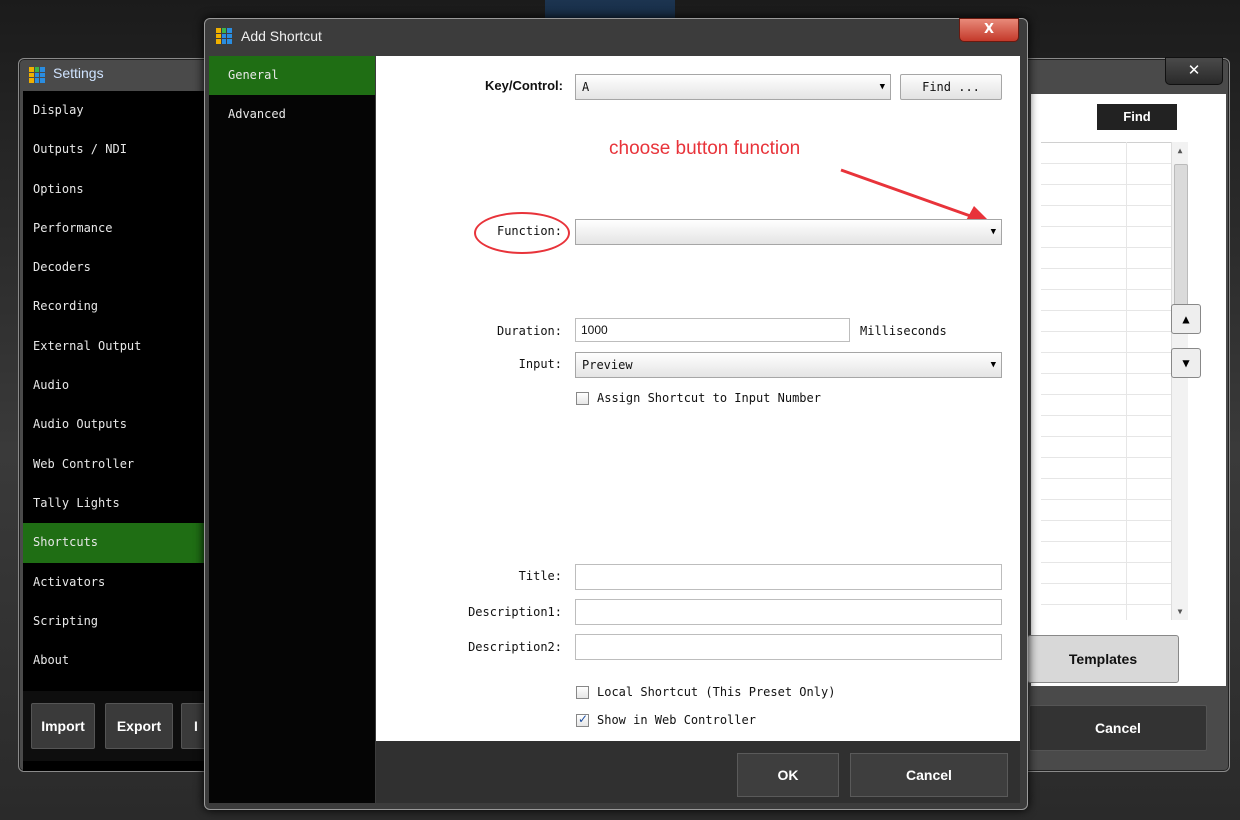 The height and width of the screenshot is (820, 1240). I want to click on move-down-button: ▼, so click(1186, 363).